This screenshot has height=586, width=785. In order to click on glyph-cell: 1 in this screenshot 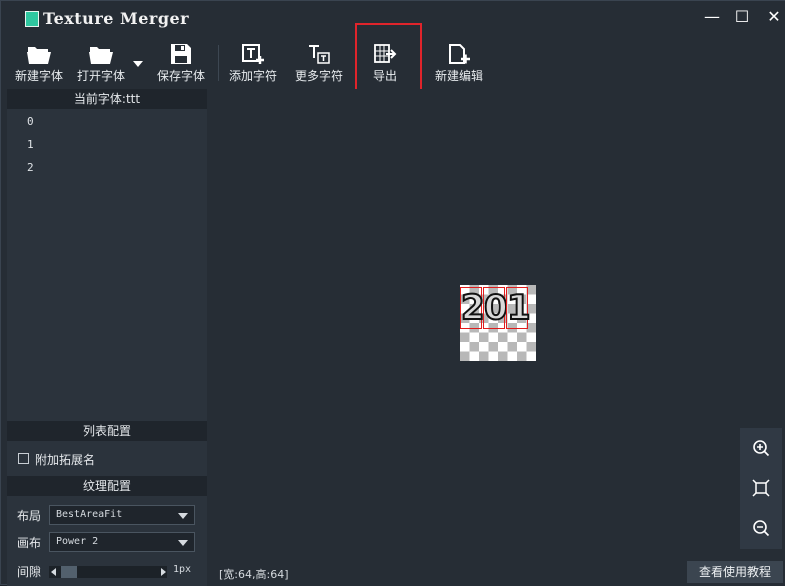, I will do `click(519, 308)`.